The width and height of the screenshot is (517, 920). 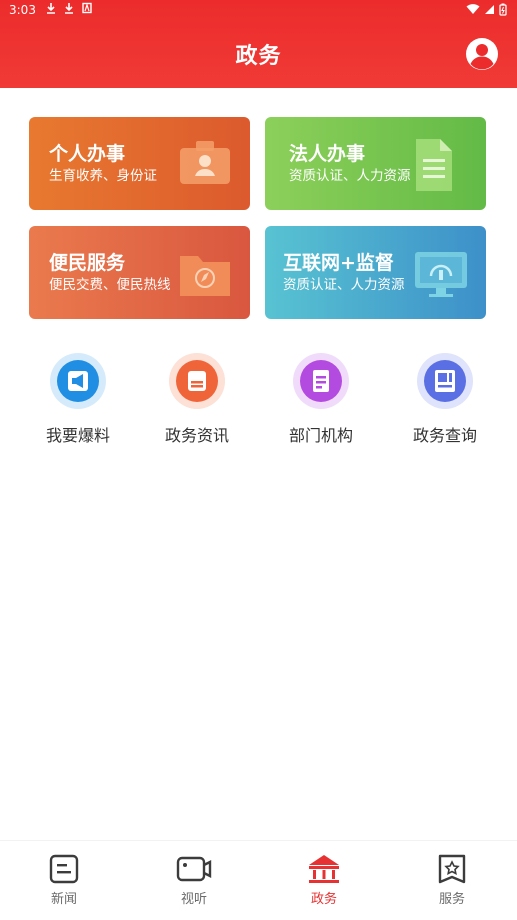 I want to click on battery-icon, so click(x=503, y=9).